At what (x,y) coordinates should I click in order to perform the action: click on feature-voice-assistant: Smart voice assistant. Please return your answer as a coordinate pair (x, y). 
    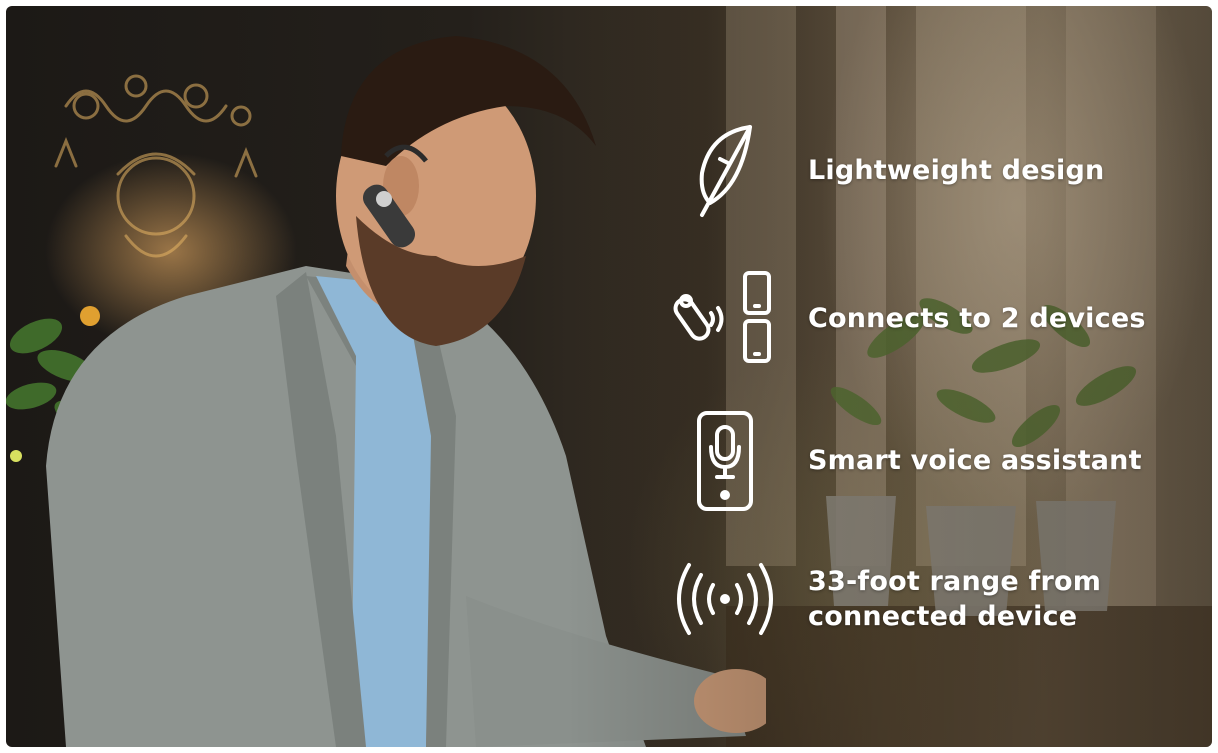
    Looking at the image, I should click on (940, 461).